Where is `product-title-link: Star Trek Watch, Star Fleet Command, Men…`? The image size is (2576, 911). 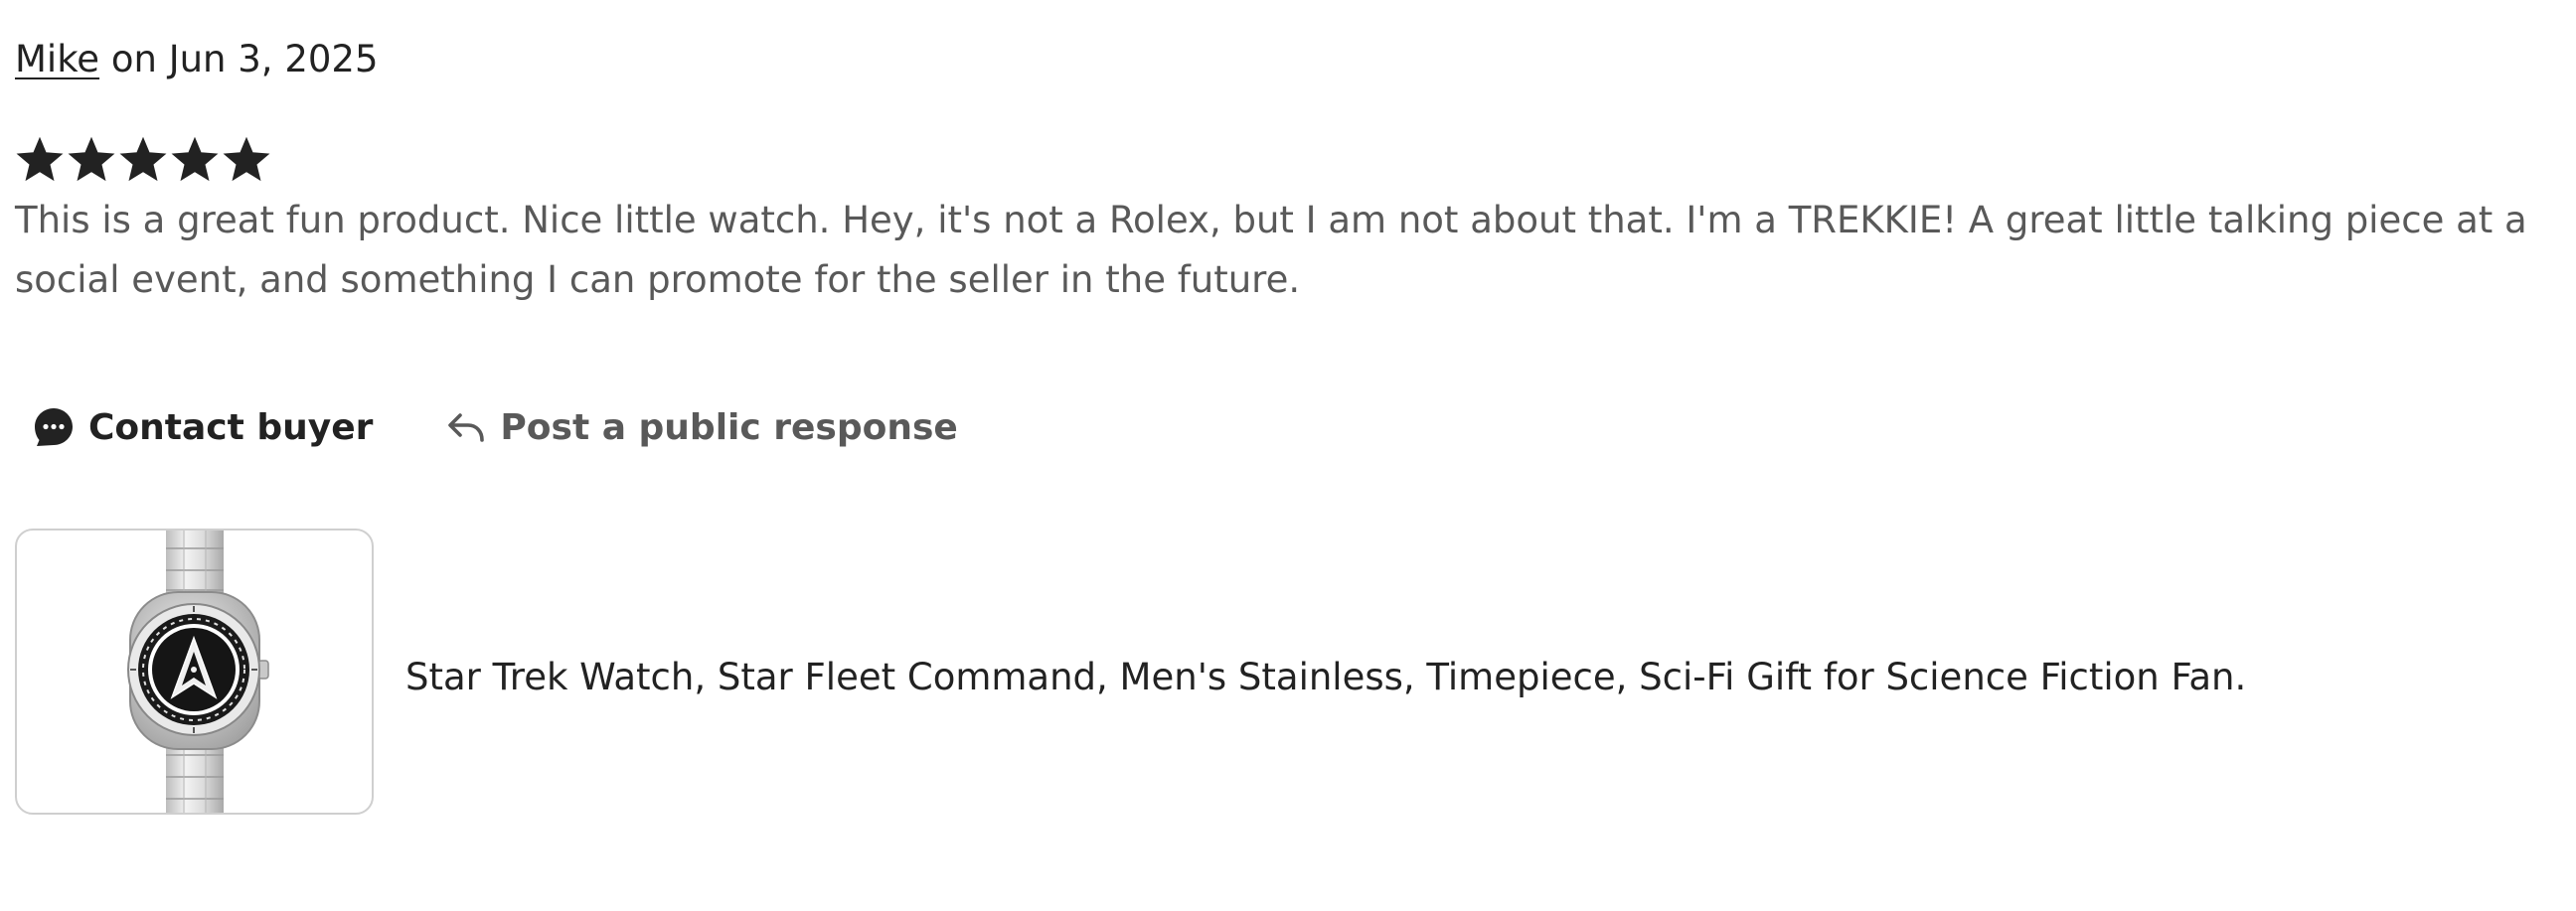
product-title-link: Star Trek Watch, Star Fleet Command, Men… is located at coordinates (1325, 677).